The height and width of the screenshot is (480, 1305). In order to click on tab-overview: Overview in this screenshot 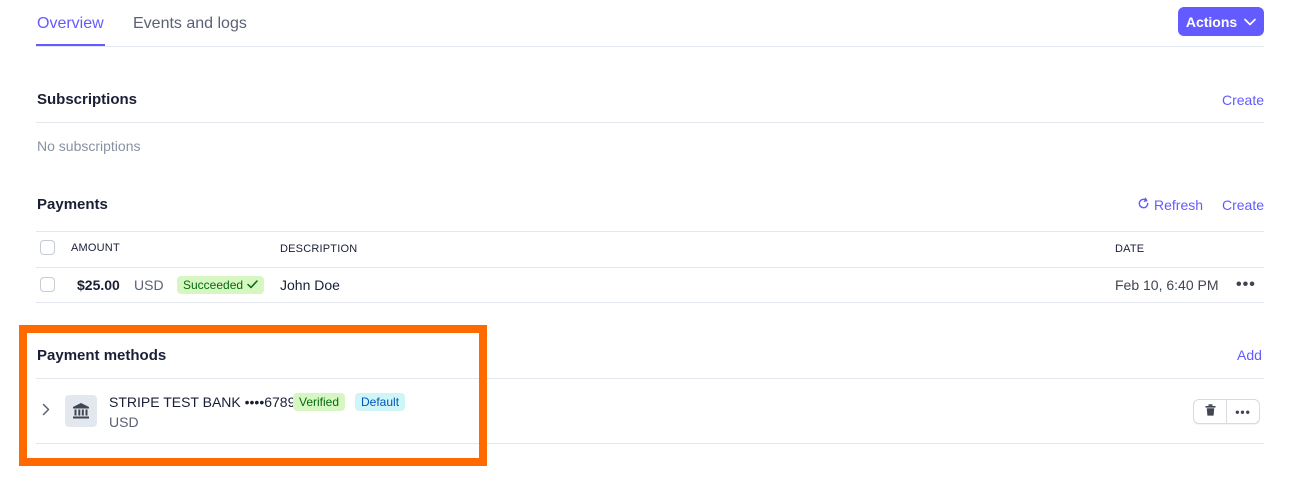, I will do `click(70, 25)`.